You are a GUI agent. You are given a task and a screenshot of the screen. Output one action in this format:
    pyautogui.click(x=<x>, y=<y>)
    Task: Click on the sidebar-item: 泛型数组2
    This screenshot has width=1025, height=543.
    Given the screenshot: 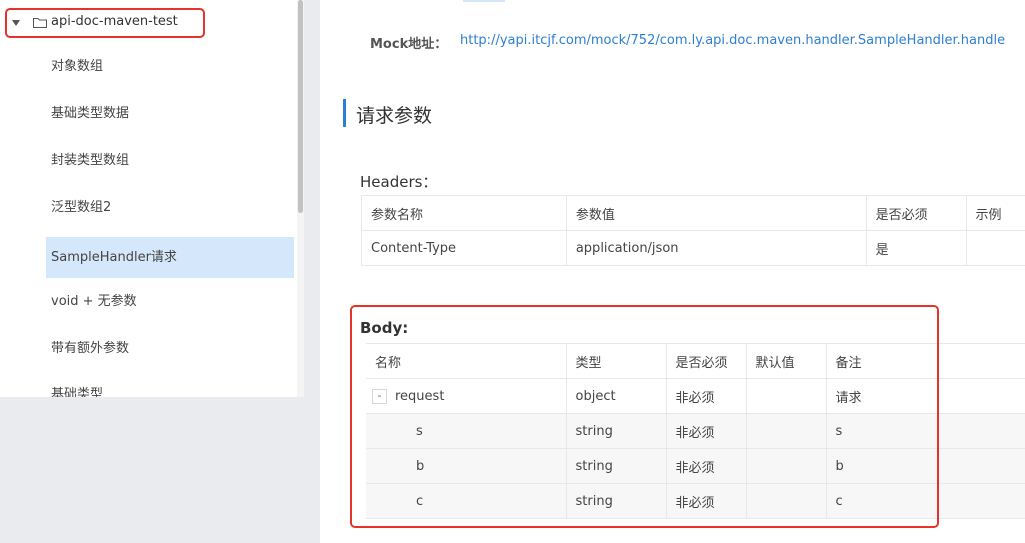 What is the action you would take?
    pyautogui.click(x=170, y=207)
    